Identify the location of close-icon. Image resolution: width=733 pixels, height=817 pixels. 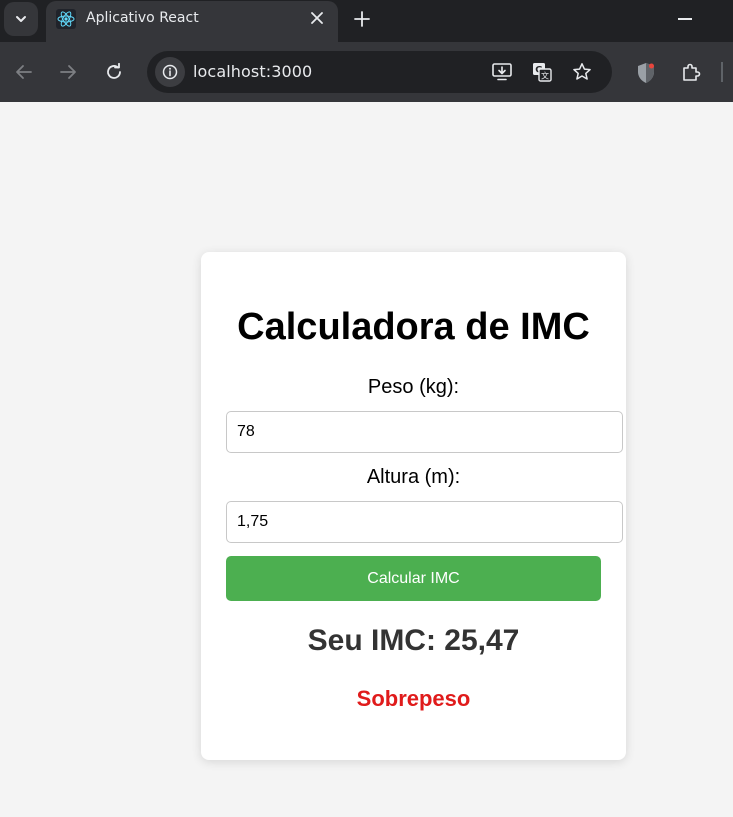
(317, 18).